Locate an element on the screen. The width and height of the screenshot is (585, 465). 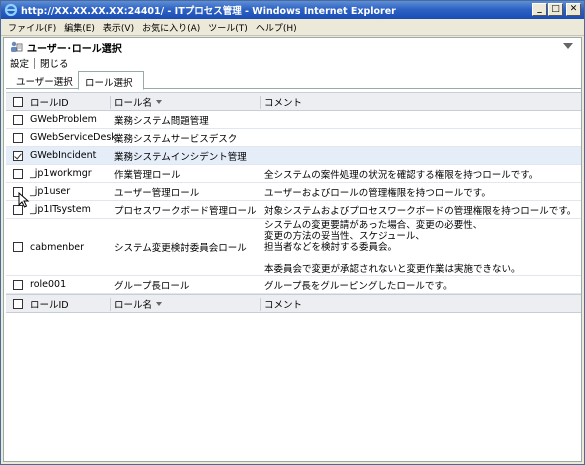
role-name: 作業管理ロール is located at coordinates (147, 175).